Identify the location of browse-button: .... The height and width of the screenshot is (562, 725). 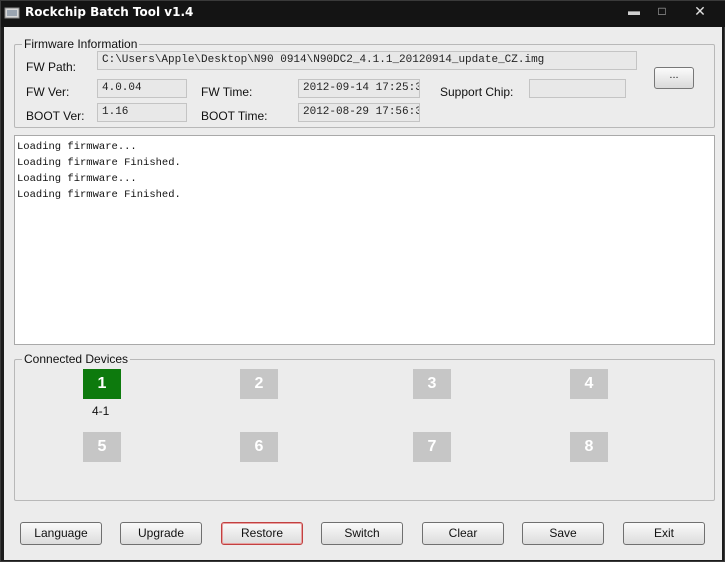
(674, 78).